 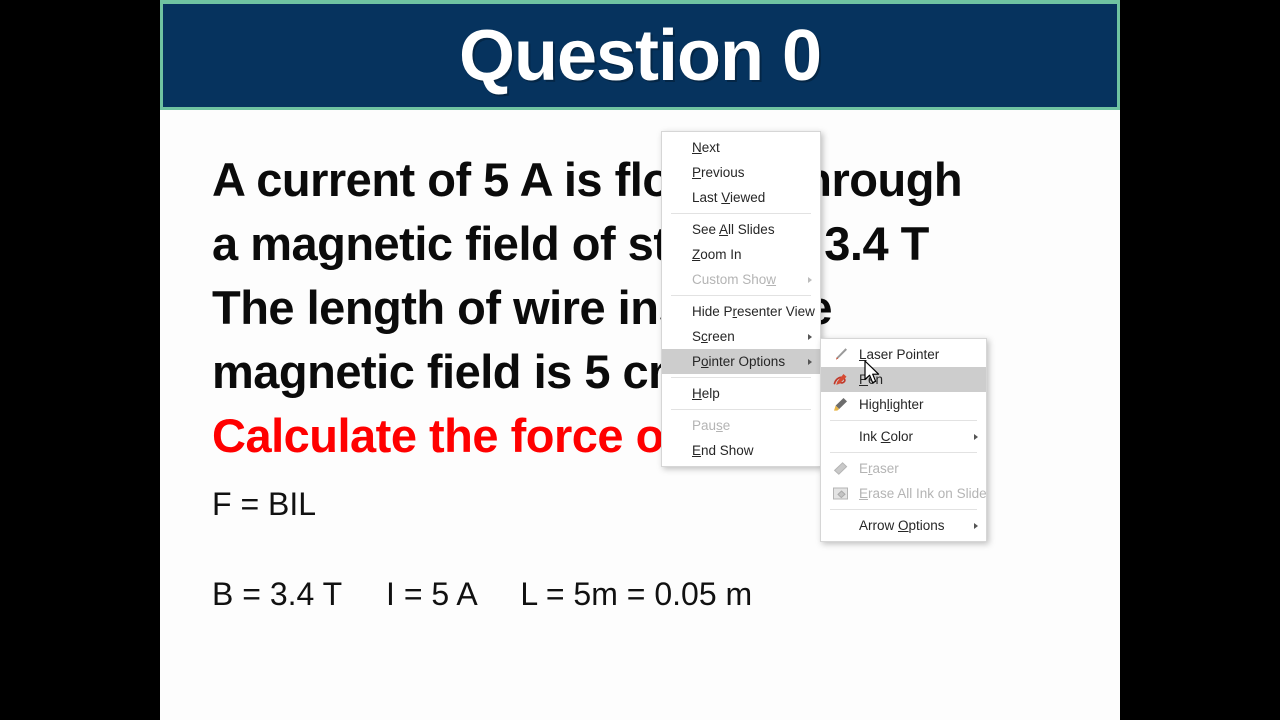 I want to click on menu-item-zoom-in: Zoom In, so click(x=741, y=254).